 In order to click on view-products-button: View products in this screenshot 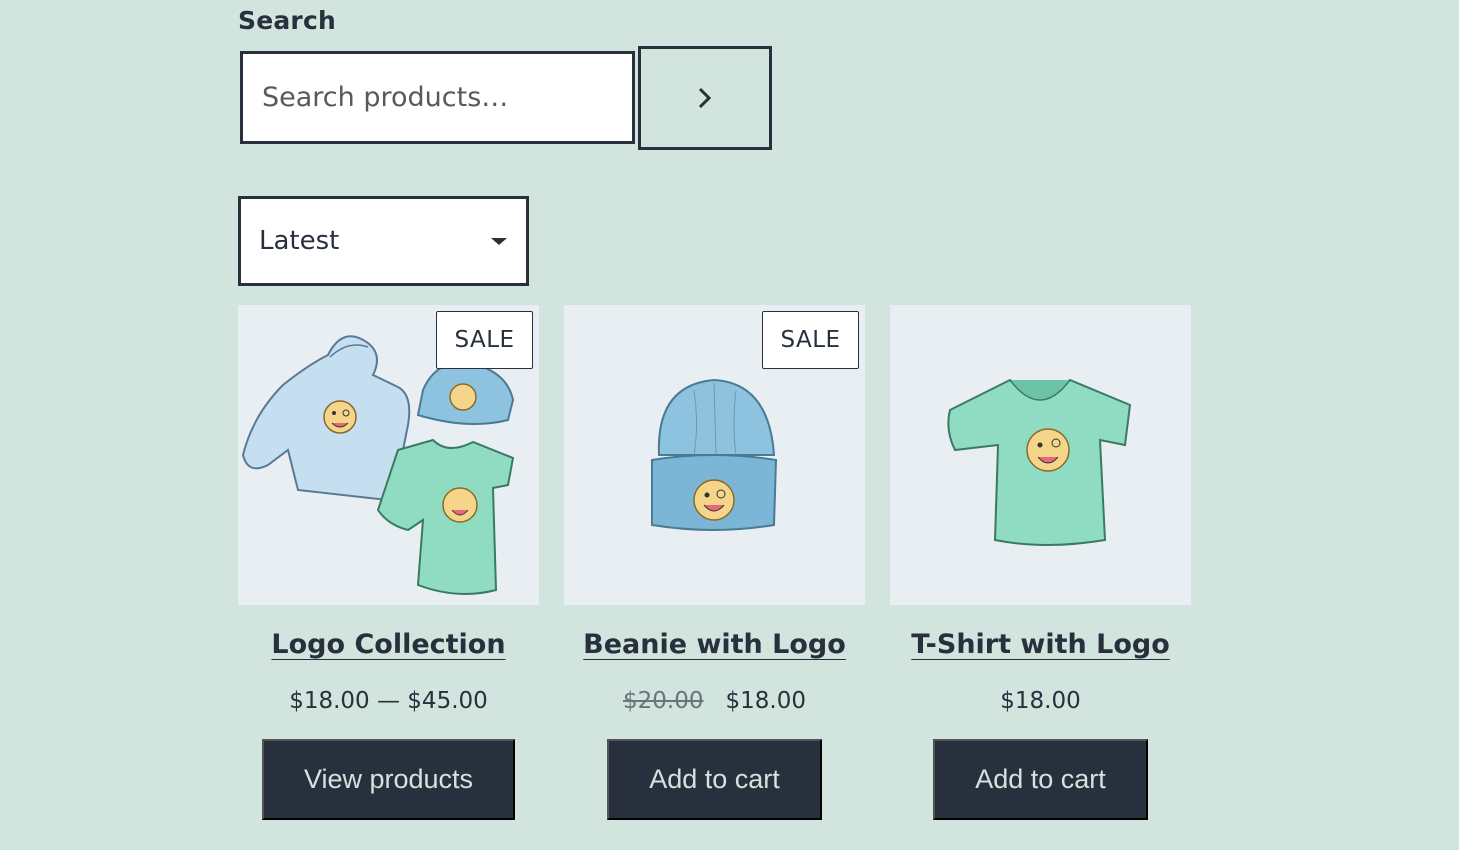, I will do `click(388, 779)`.